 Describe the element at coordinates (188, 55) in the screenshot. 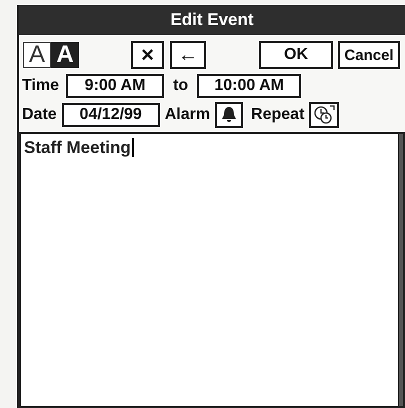

I see `backspace-button: ←` at that location.